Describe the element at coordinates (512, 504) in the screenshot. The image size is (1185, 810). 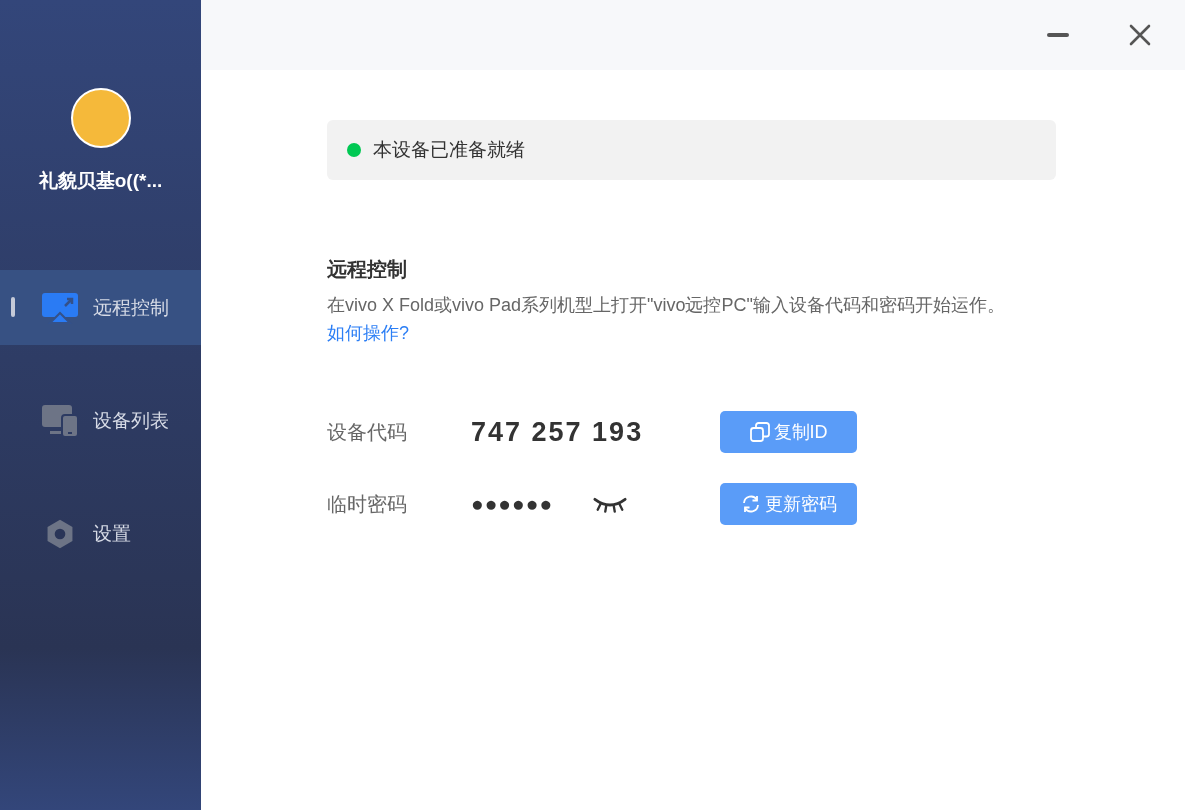
I see `password-value: ●●●●●●` at that location.